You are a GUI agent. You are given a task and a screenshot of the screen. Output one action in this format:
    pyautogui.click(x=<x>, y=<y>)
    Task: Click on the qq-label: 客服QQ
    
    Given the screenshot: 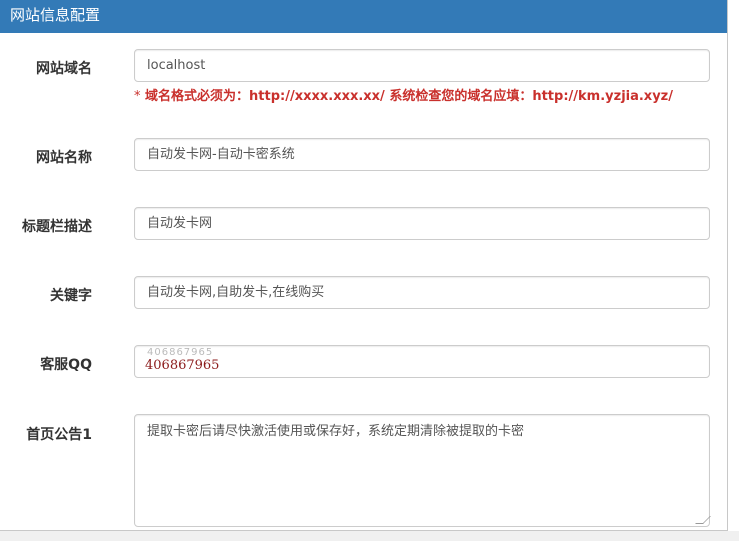 What is the action you would take?
    pyautogui.click(x=66, y=365)
    